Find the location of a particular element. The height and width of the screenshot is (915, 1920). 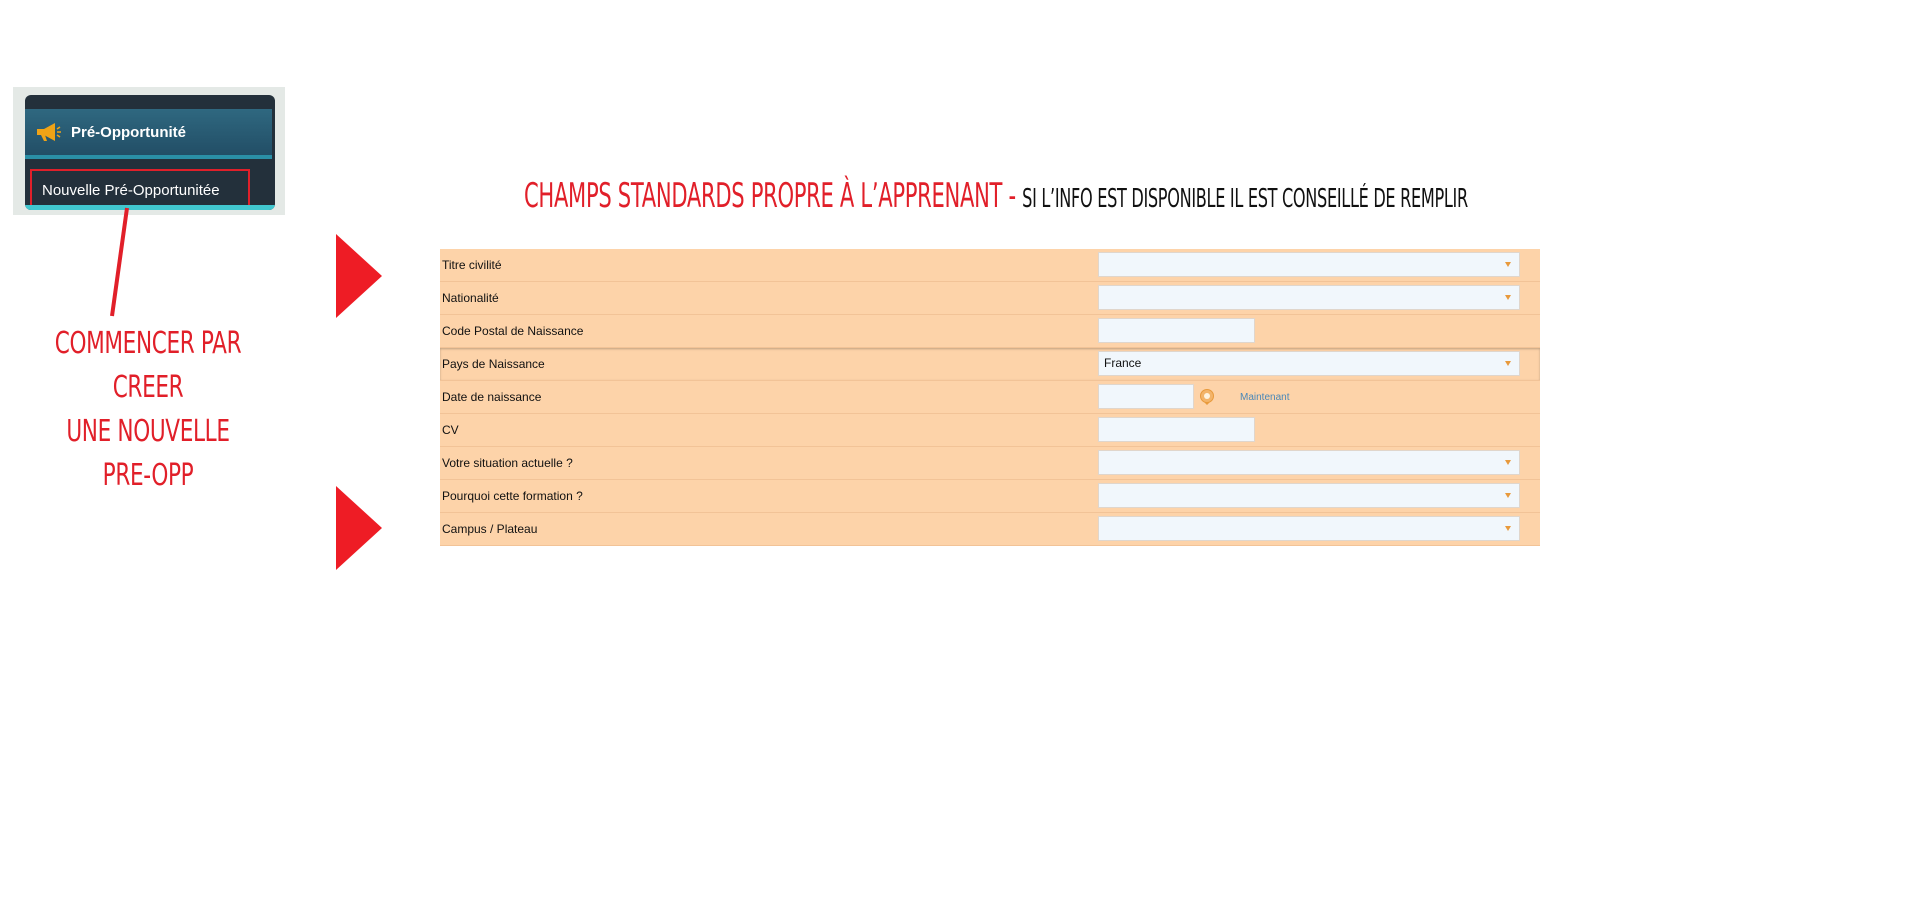

titre-civilite-select is located at coordinates (1309, 264).